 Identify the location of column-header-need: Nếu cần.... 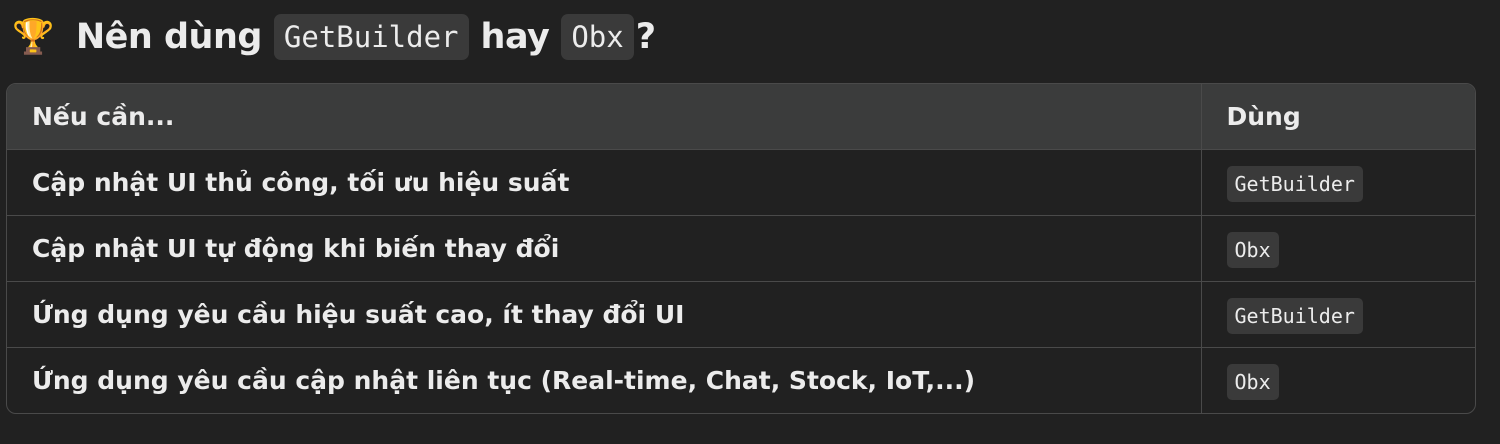
(604, 117).